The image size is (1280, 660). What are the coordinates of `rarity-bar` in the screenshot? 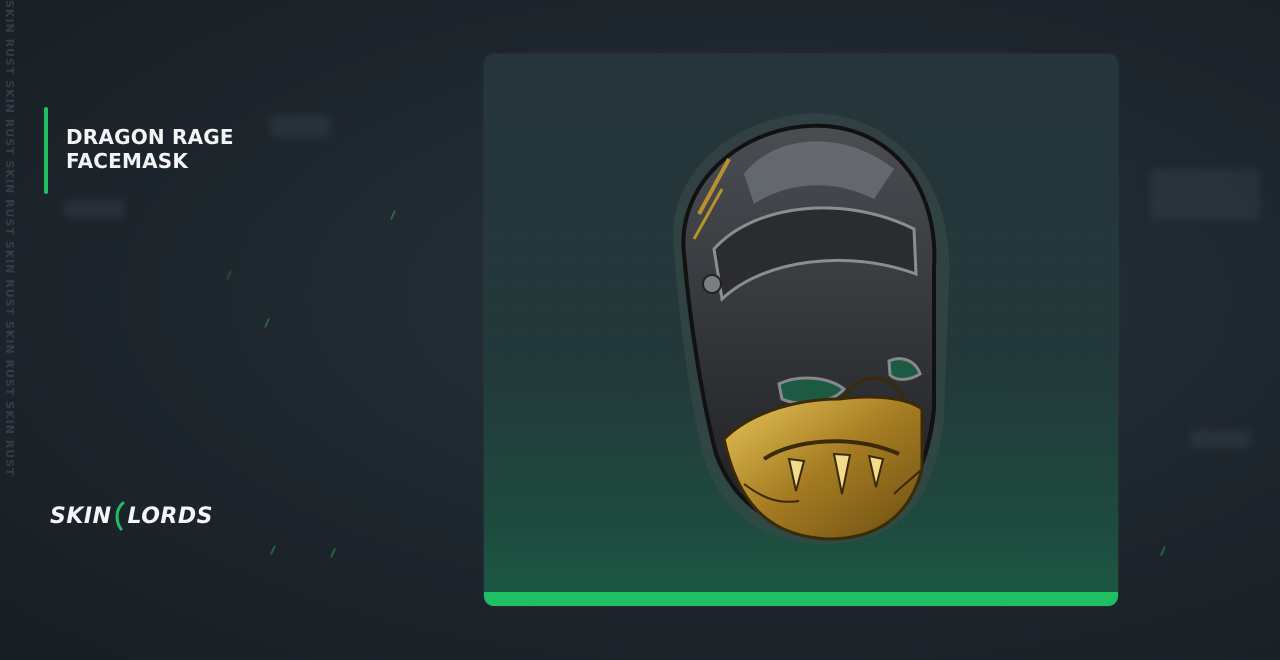 It's located at (801, 599).